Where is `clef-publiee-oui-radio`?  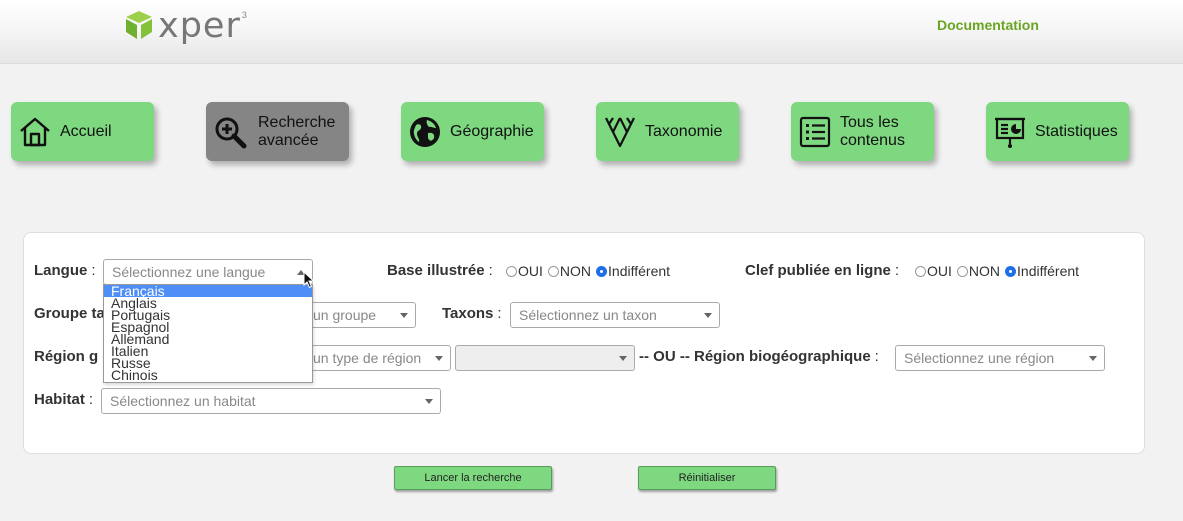
clef-publiee-oui-radio is located at coordinates (920, 271).